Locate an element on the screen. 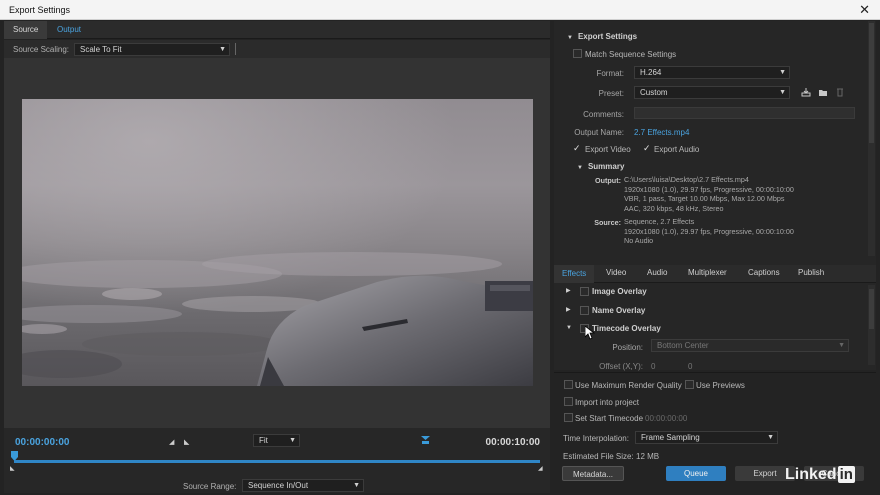  preset-dropdown: Custom ▼ is located at coordinates (712, 92).